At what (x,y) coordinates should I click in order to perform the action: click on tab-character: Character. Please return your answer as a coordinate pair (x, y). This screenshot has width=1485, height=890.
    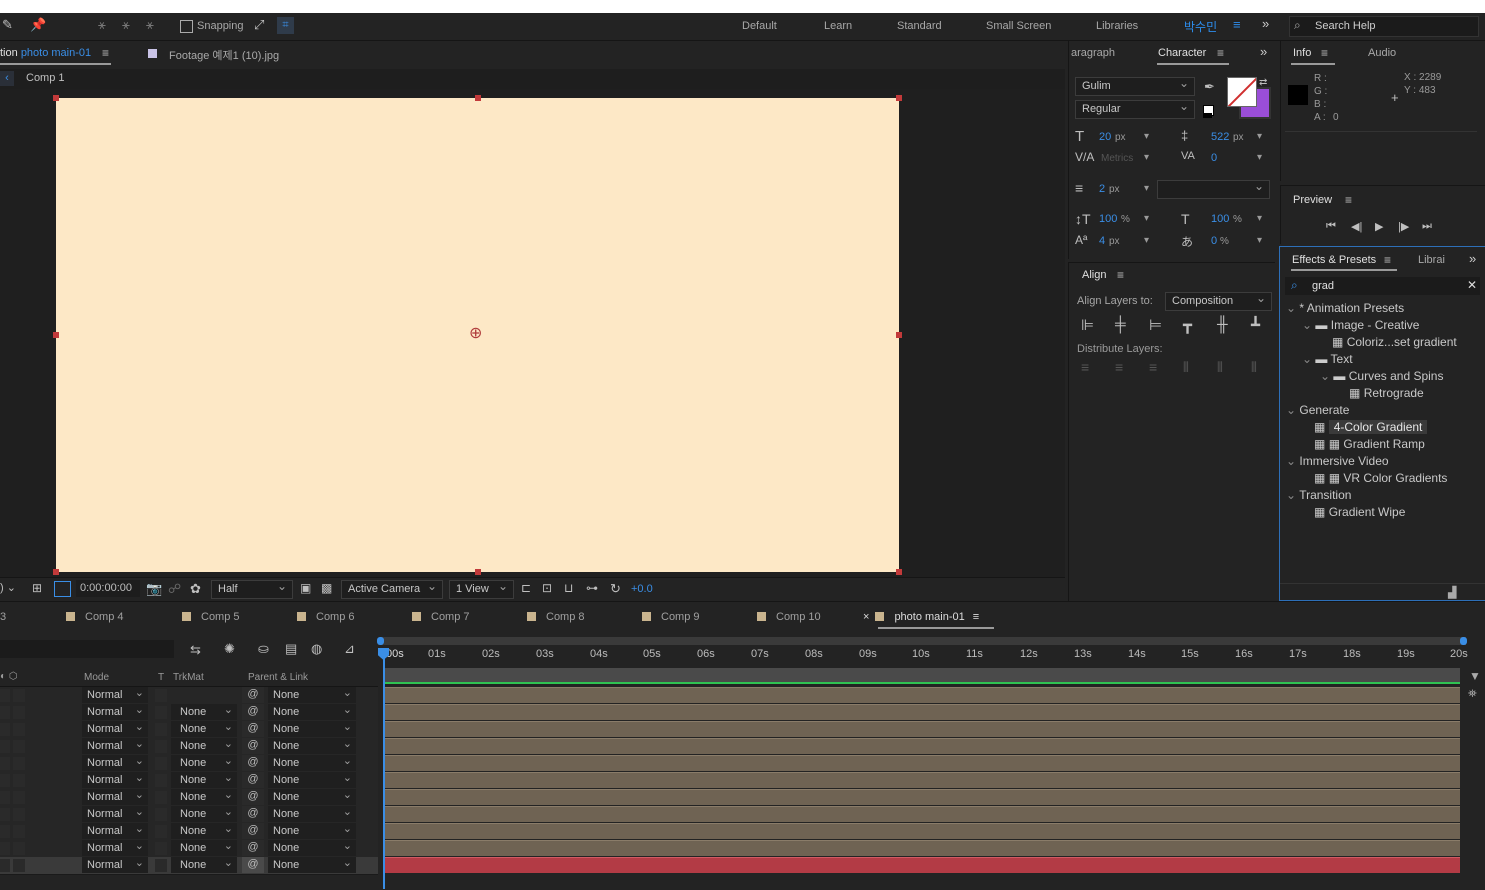
    Looking at the image, I should click on (1182, 53).